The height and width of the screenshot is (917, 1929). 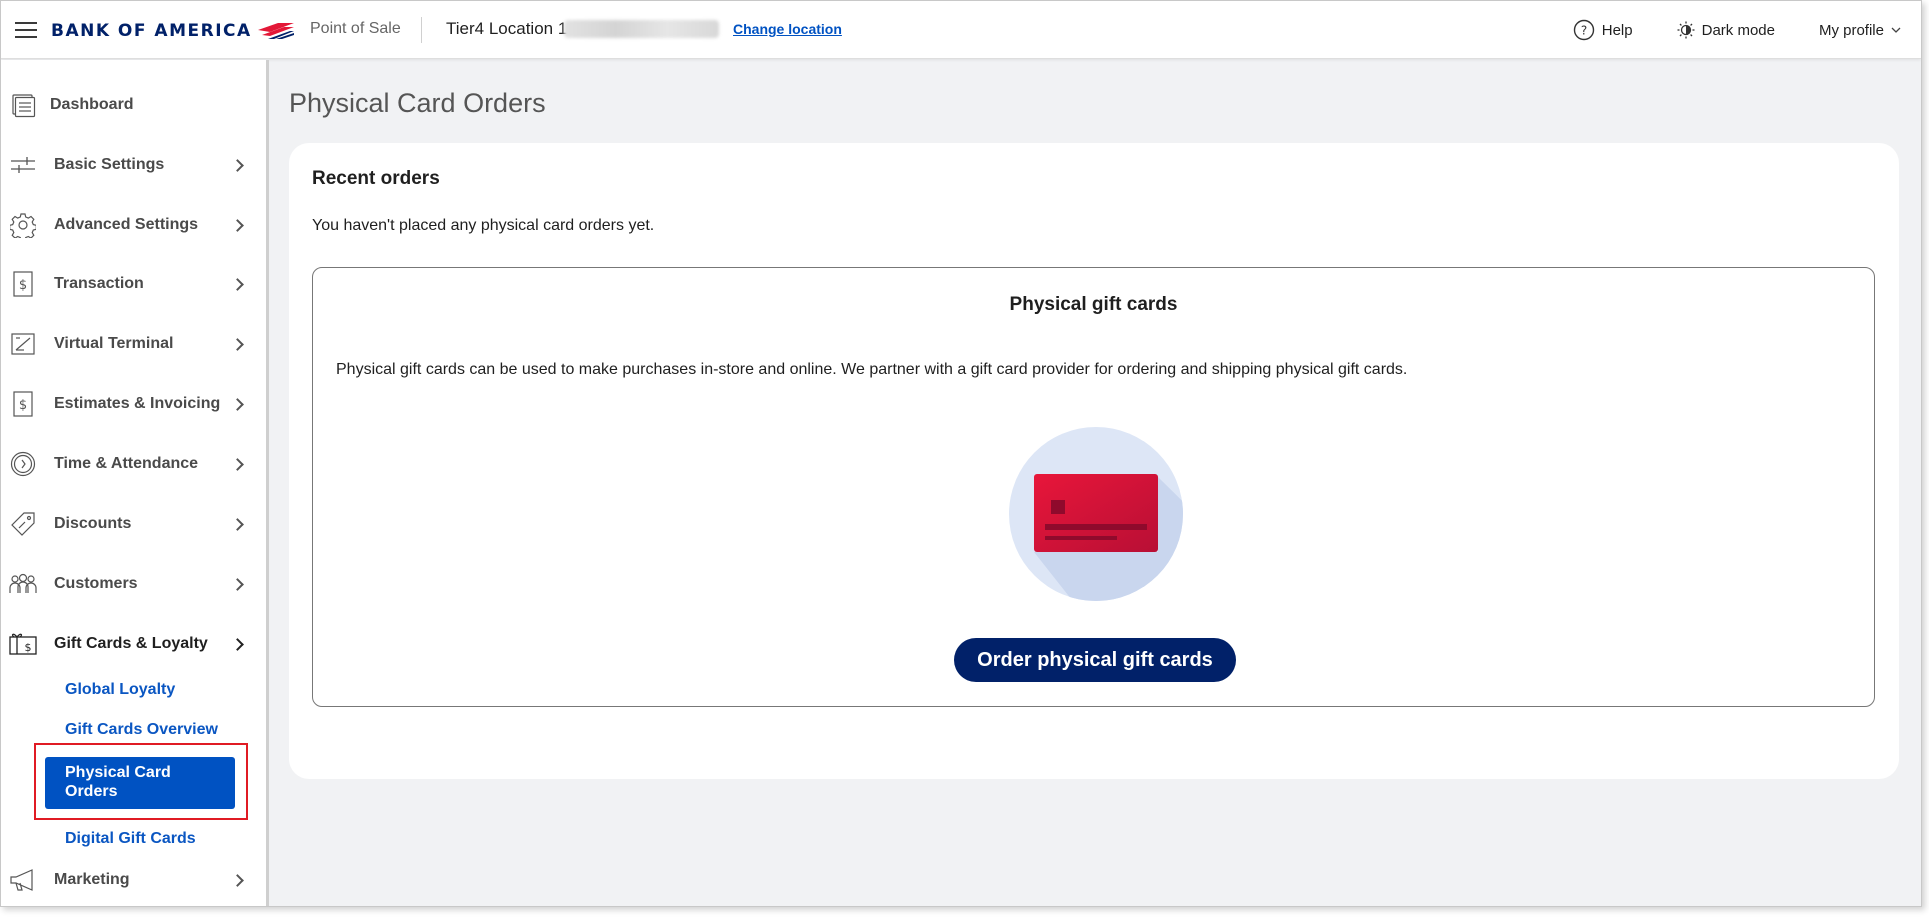 I want to click on page-title: Physical Card Orders, so click(x=417, y=103).